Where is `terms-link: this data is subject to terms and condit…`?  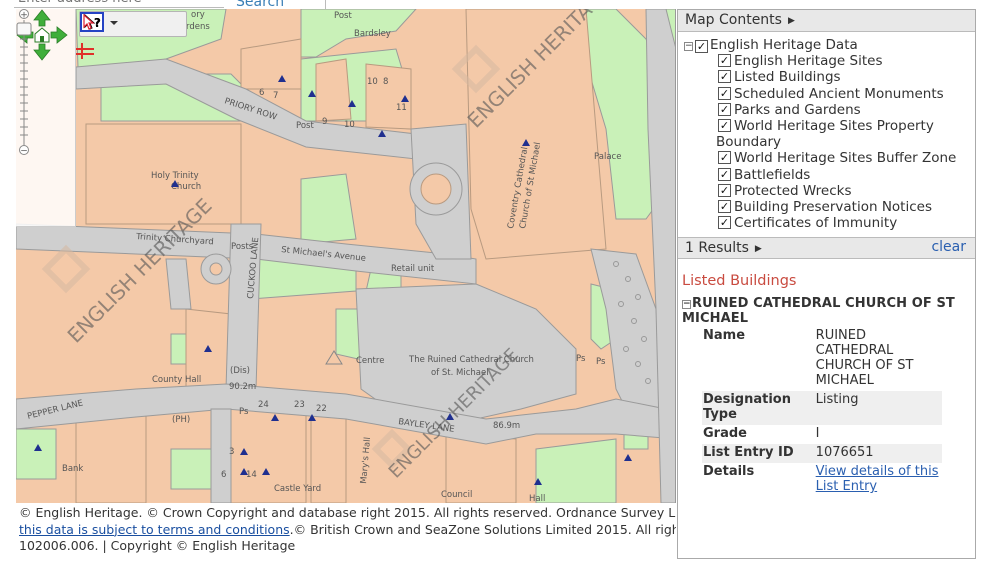
terms-link: this data is subject to terms and condit… is located at coordinates (154, 529).